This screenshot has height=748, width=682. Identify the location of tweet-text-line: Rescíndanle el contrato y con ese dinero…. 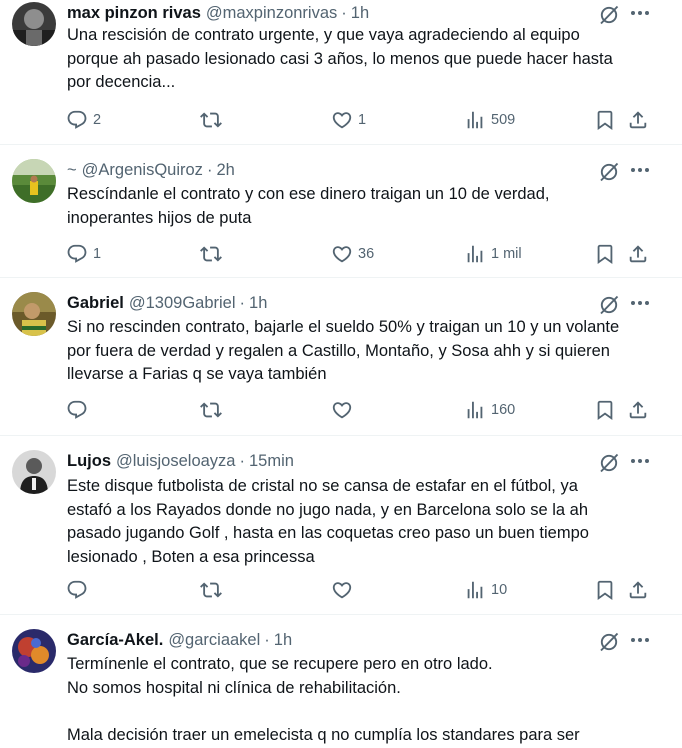
(308, 194).